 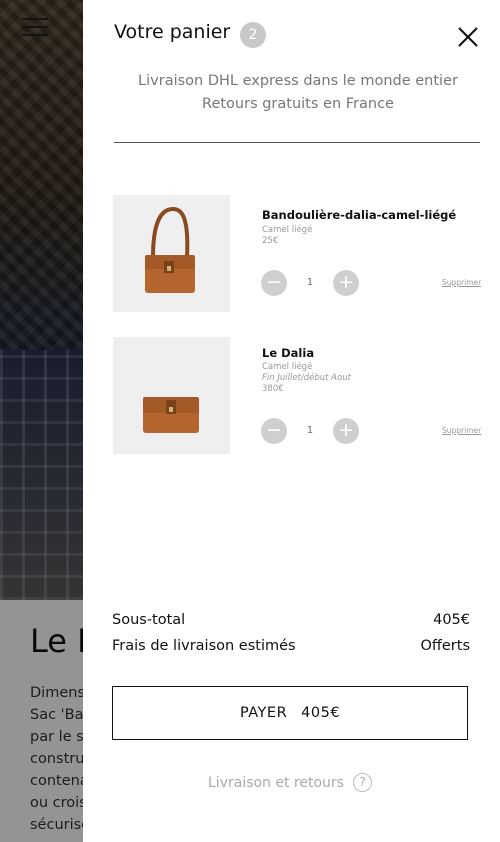 What do you see at coordinates (306, 378) in the screenshot?
I see `item-availability-note: Fin Juillet/début Aout` at bounding box center [306, 378].